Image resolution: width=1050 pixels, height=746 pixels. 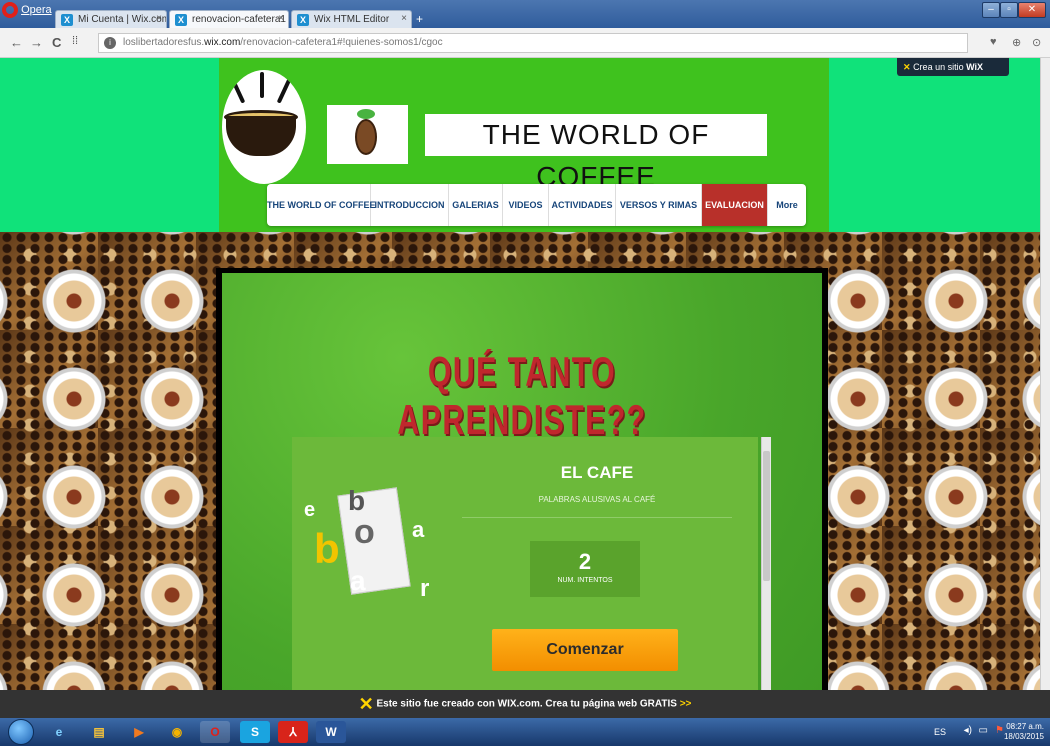 I want to click on quiz-scrollbar, so click(x=766, y=563).